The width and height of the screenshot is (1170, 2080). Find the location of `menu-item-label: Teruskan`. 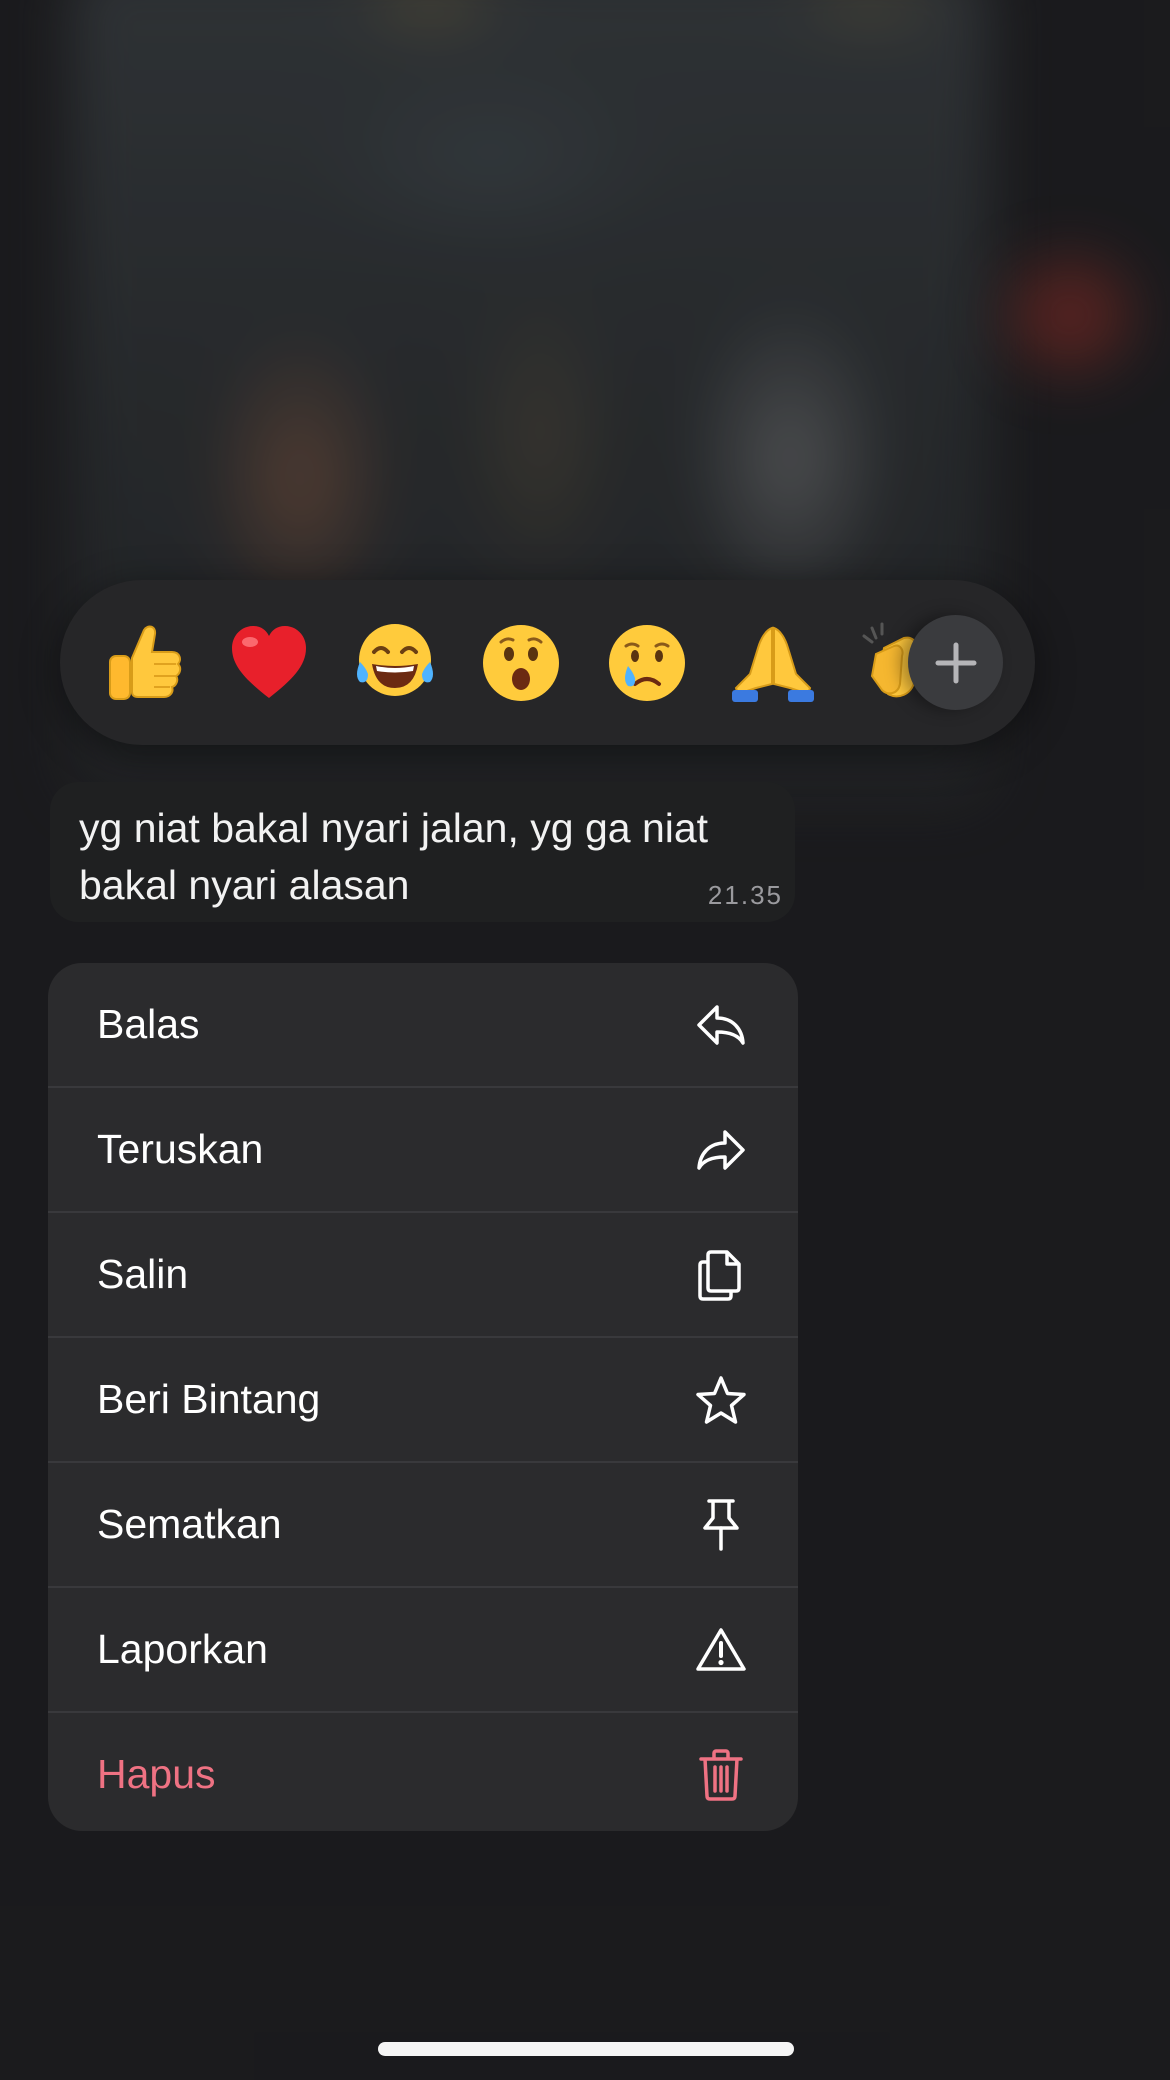

menu-item-label: Teruskan is located at coordinates (180, 1149).